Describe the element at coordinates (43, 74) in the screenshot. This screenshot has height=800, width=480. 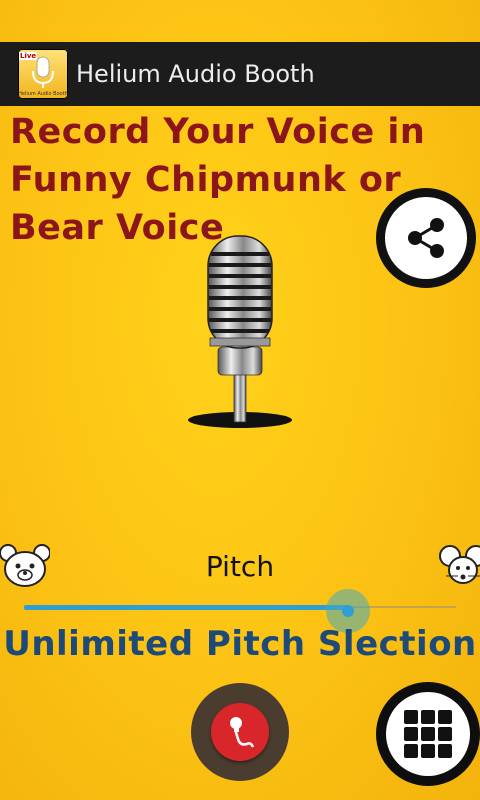
I see `app-icon: Live Helium Audio Booth` at that location.